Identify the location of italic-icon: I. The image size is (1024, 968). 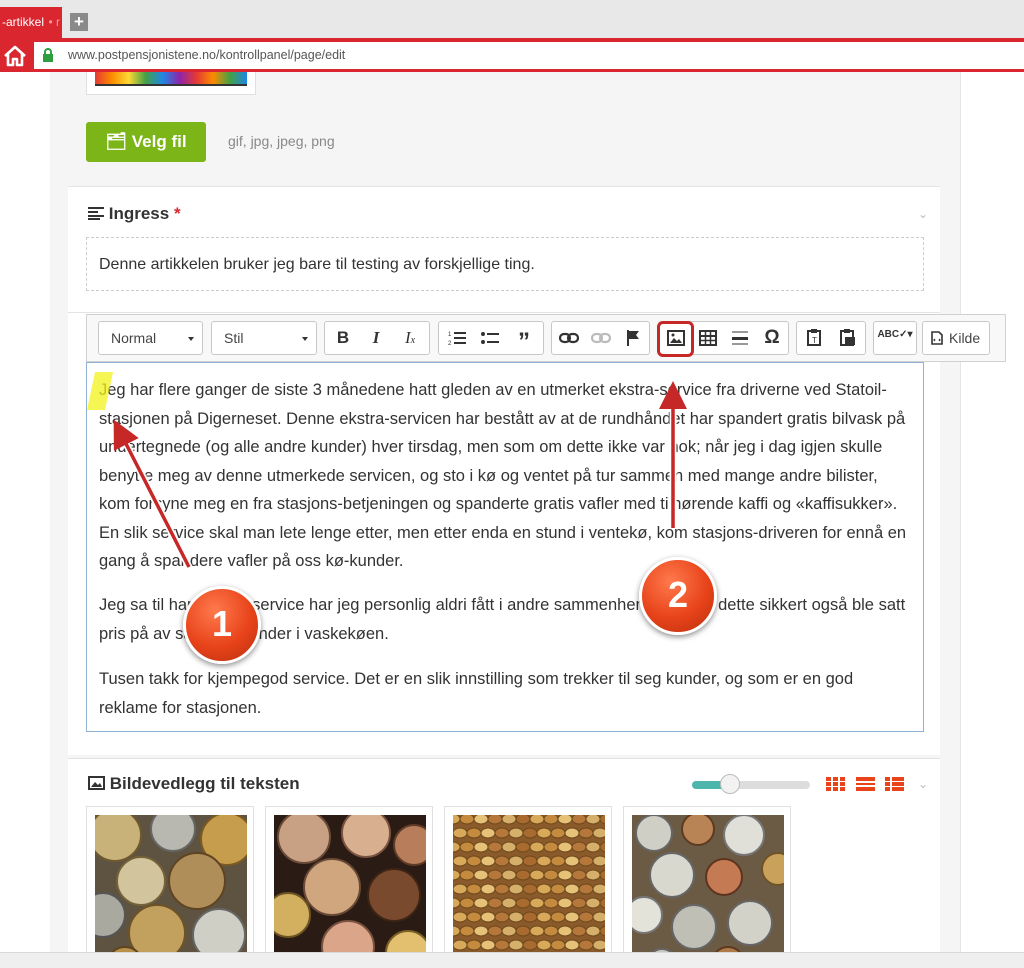
(376, 338).